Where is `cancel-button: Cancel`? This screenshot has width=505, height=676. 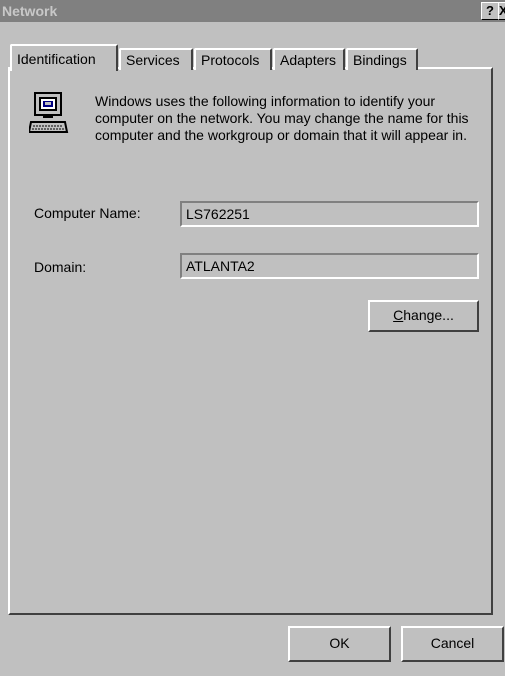 cancel-button: Cancel is located at coordinates (452, 644).